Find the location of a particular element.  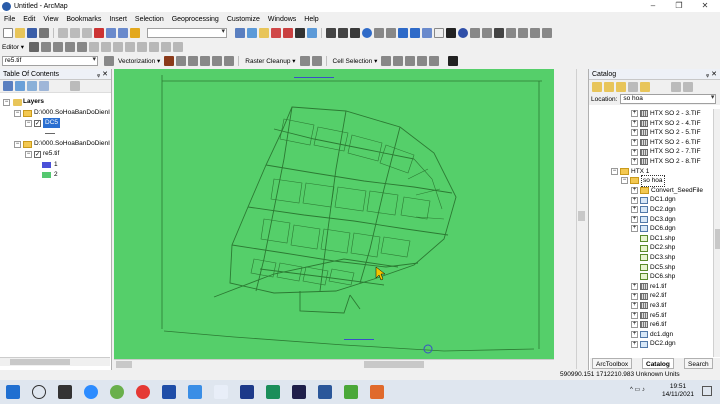

vectorization-settings-icon is located at coordinates (169, 61).